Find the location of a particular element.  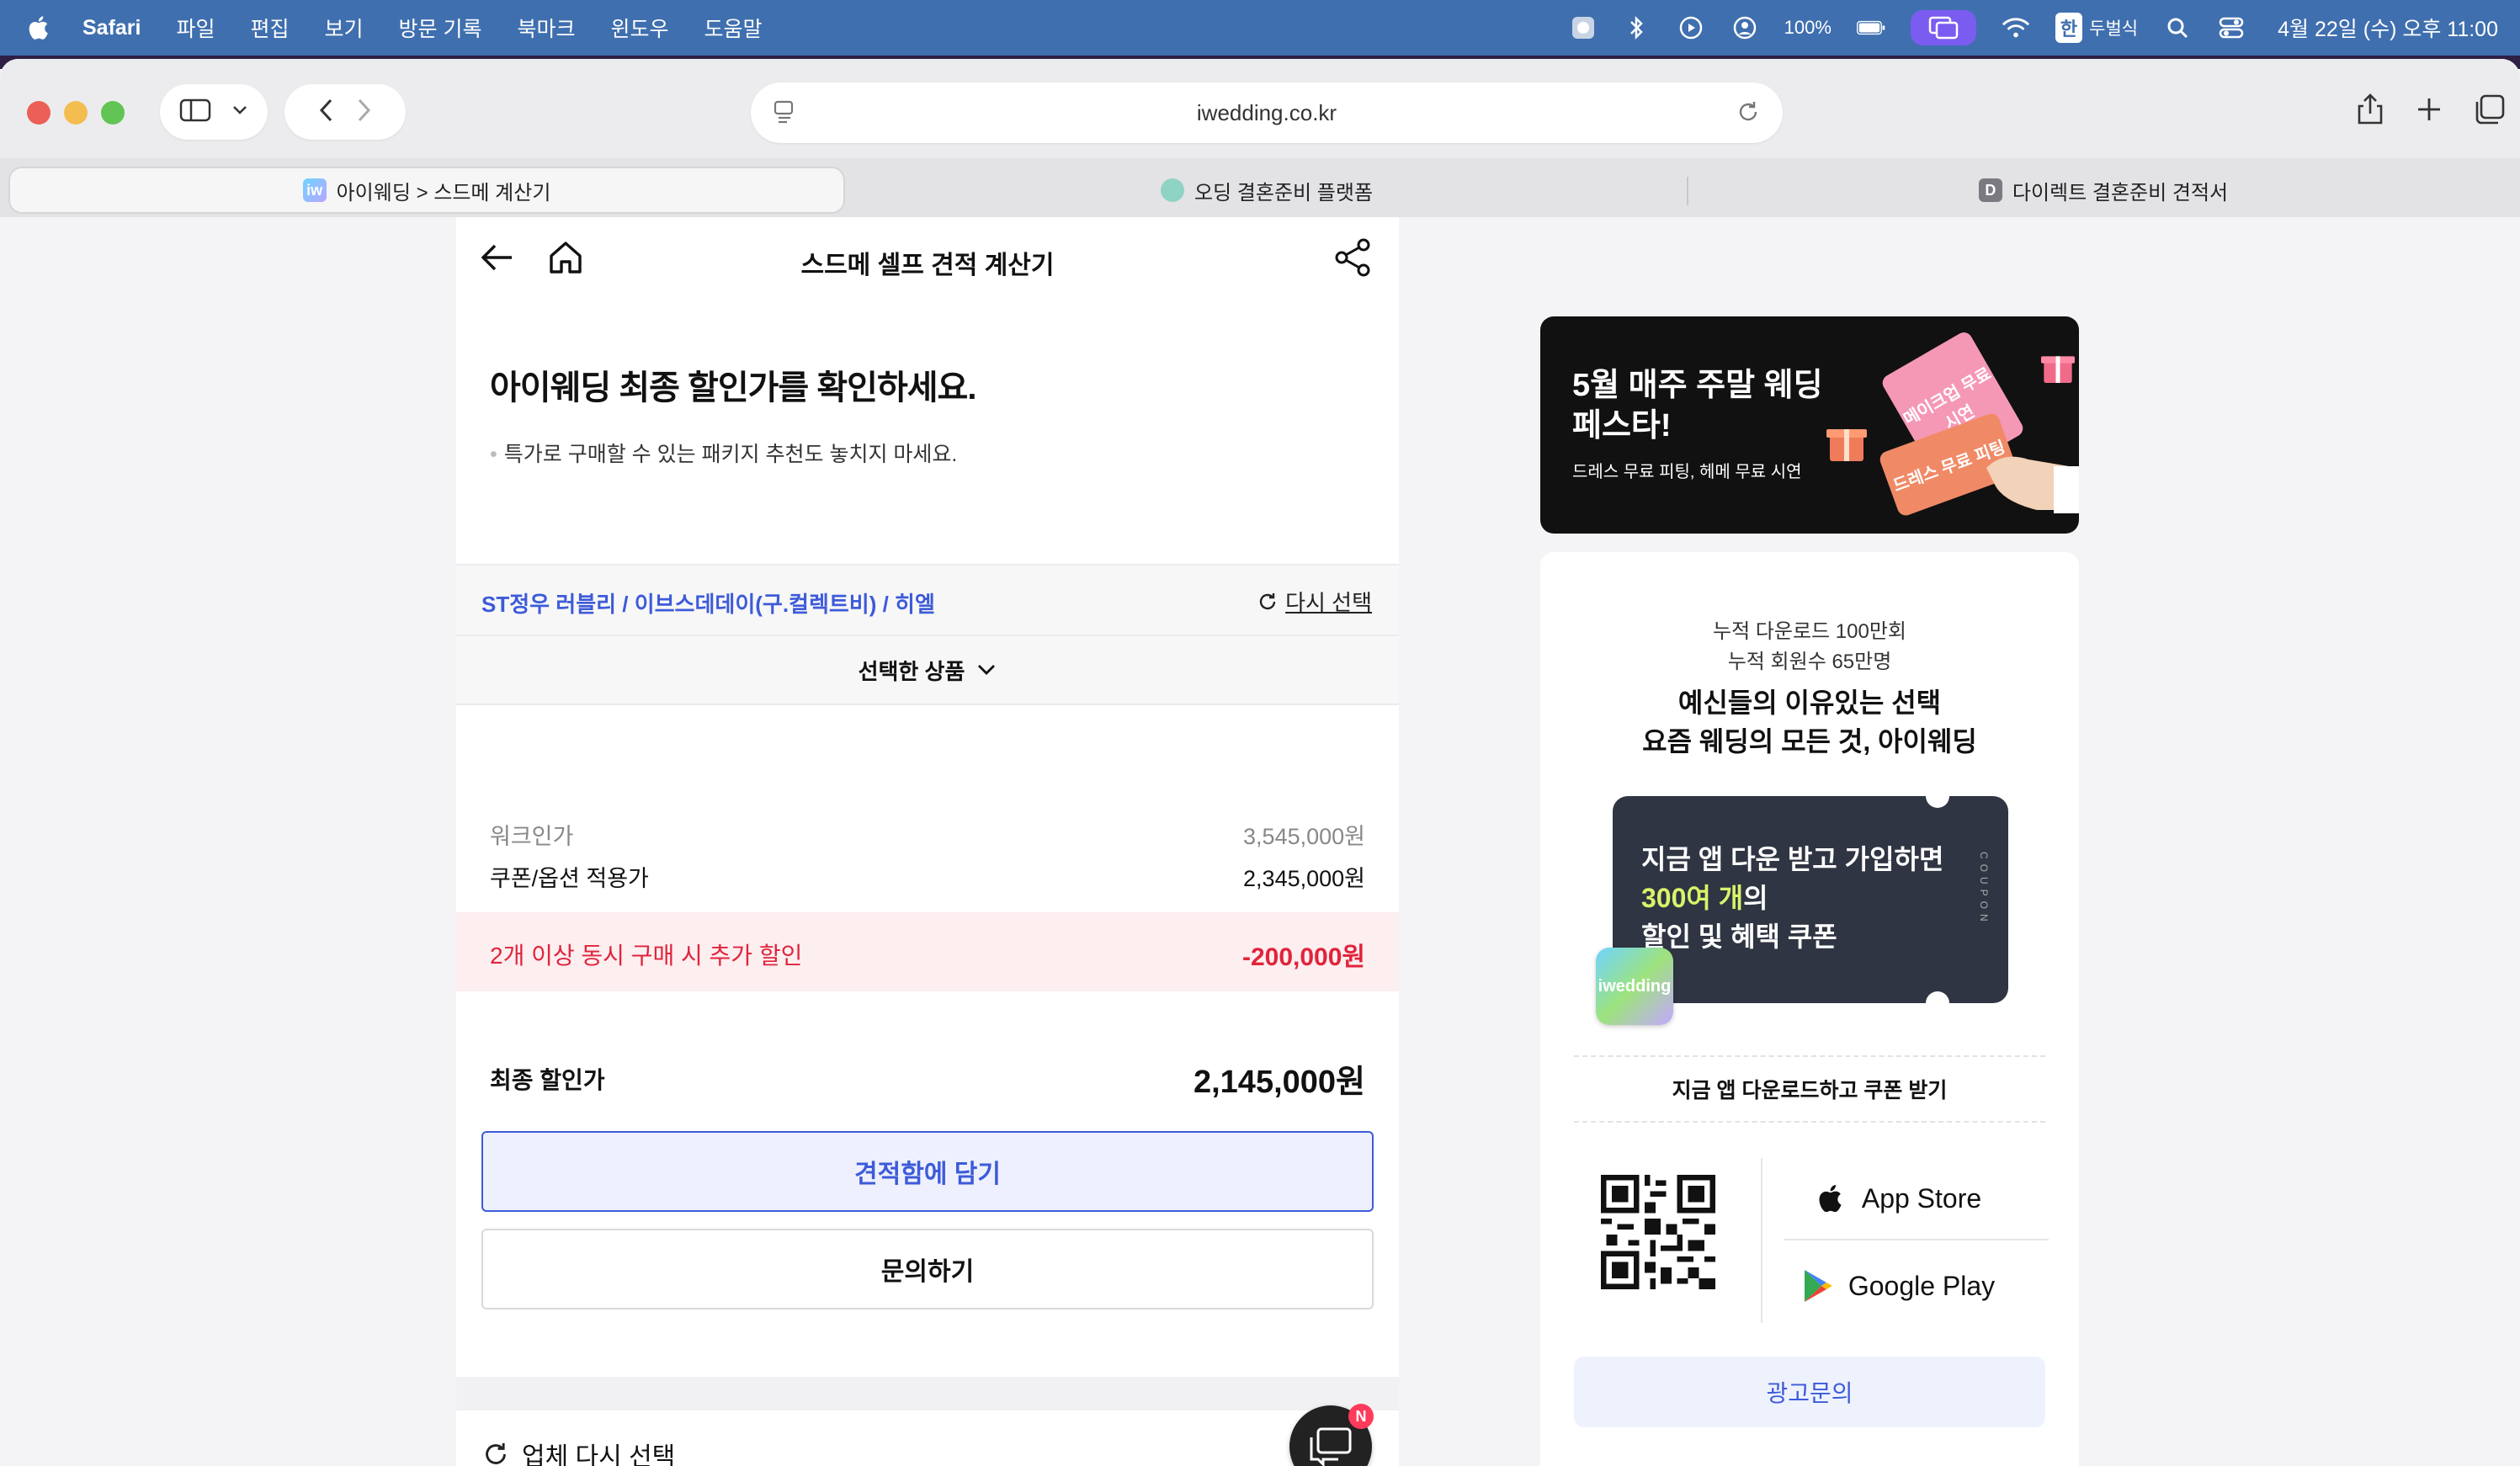

tab-overview-icon is located at coordinates (2490, 109).